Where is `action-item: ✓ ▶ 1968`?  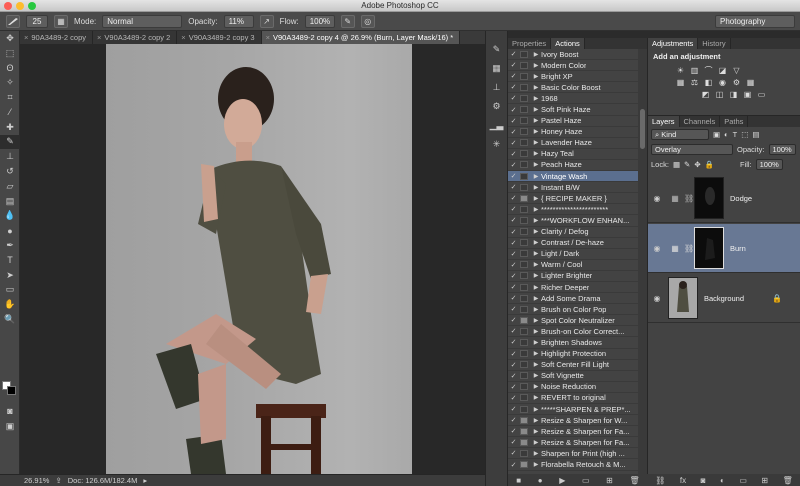 action-item: ✓ ▶ 1968 is located at coordinates (573, 99).